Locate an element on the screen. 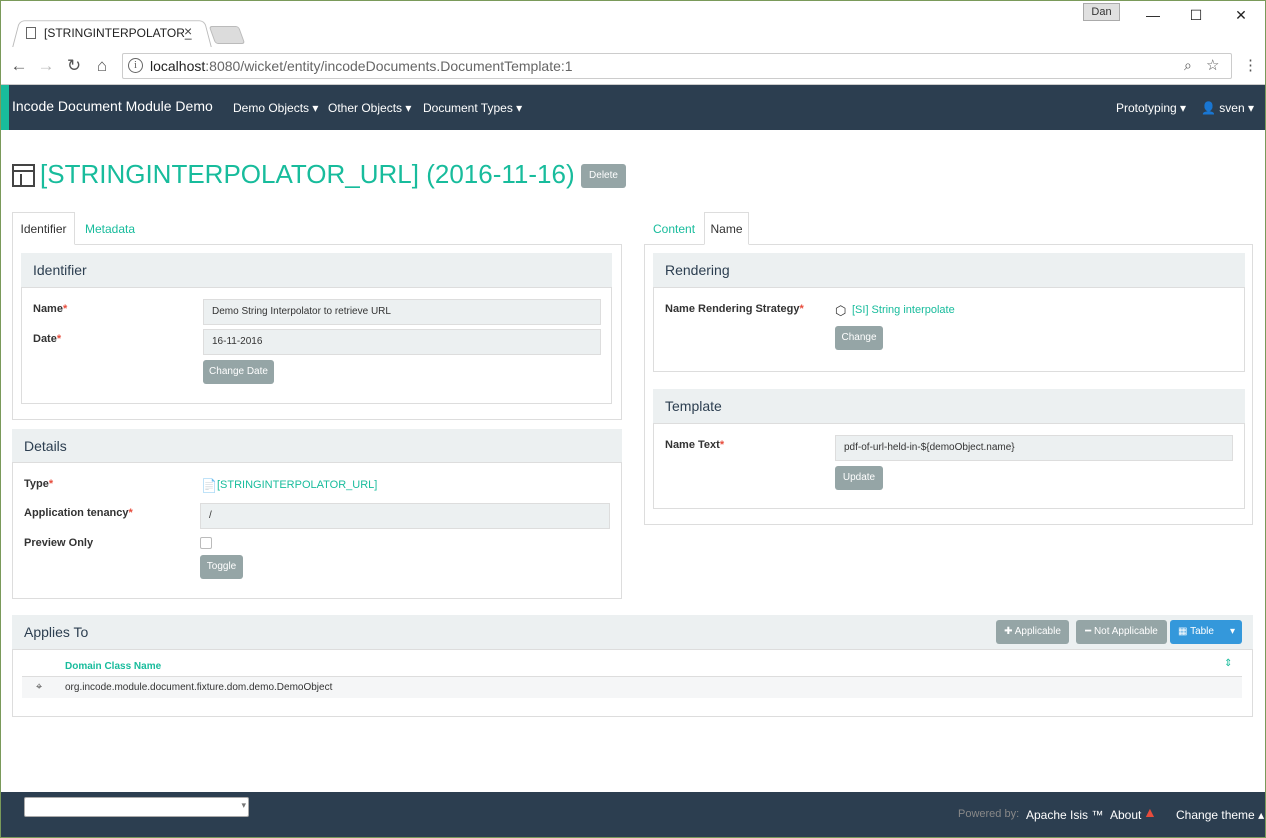 The image size is (1266, 838). applicable-label: Applicable is located at coordinates (1037, 631).